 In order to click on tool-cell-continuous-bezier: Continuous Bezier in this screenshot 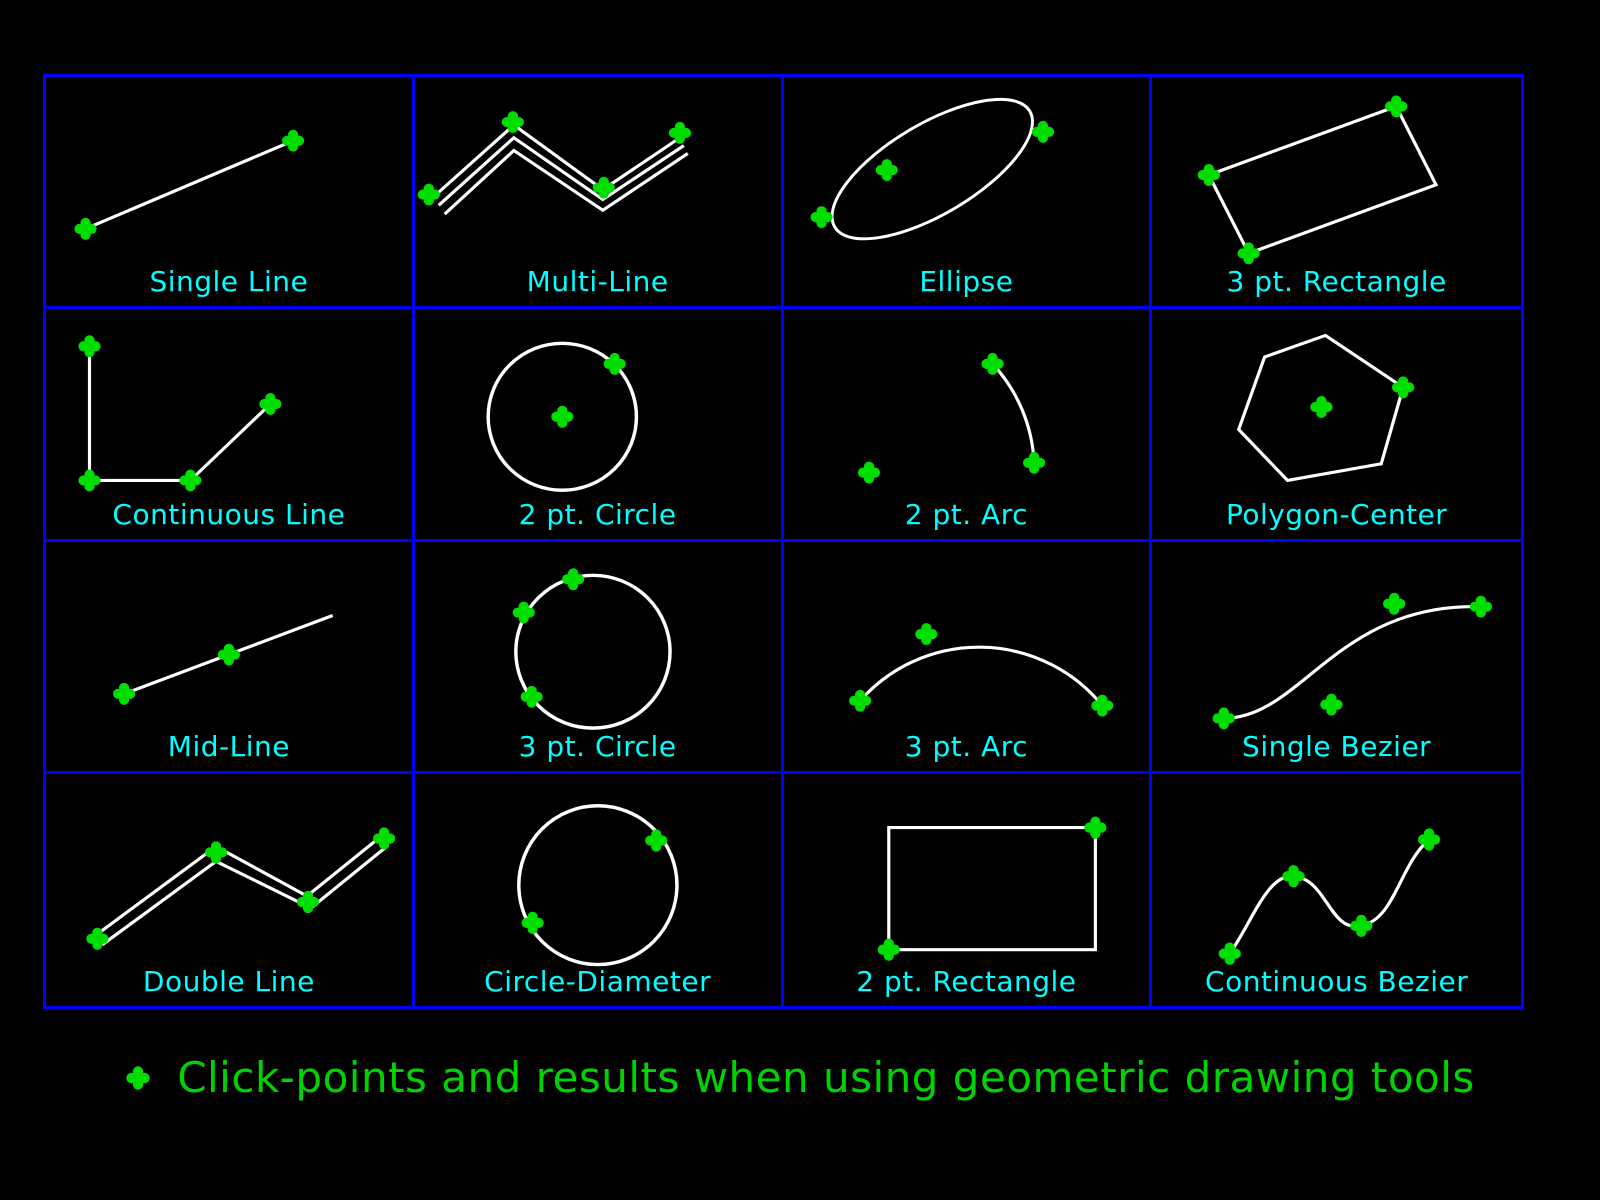, I will do `click(1336, 890)`.